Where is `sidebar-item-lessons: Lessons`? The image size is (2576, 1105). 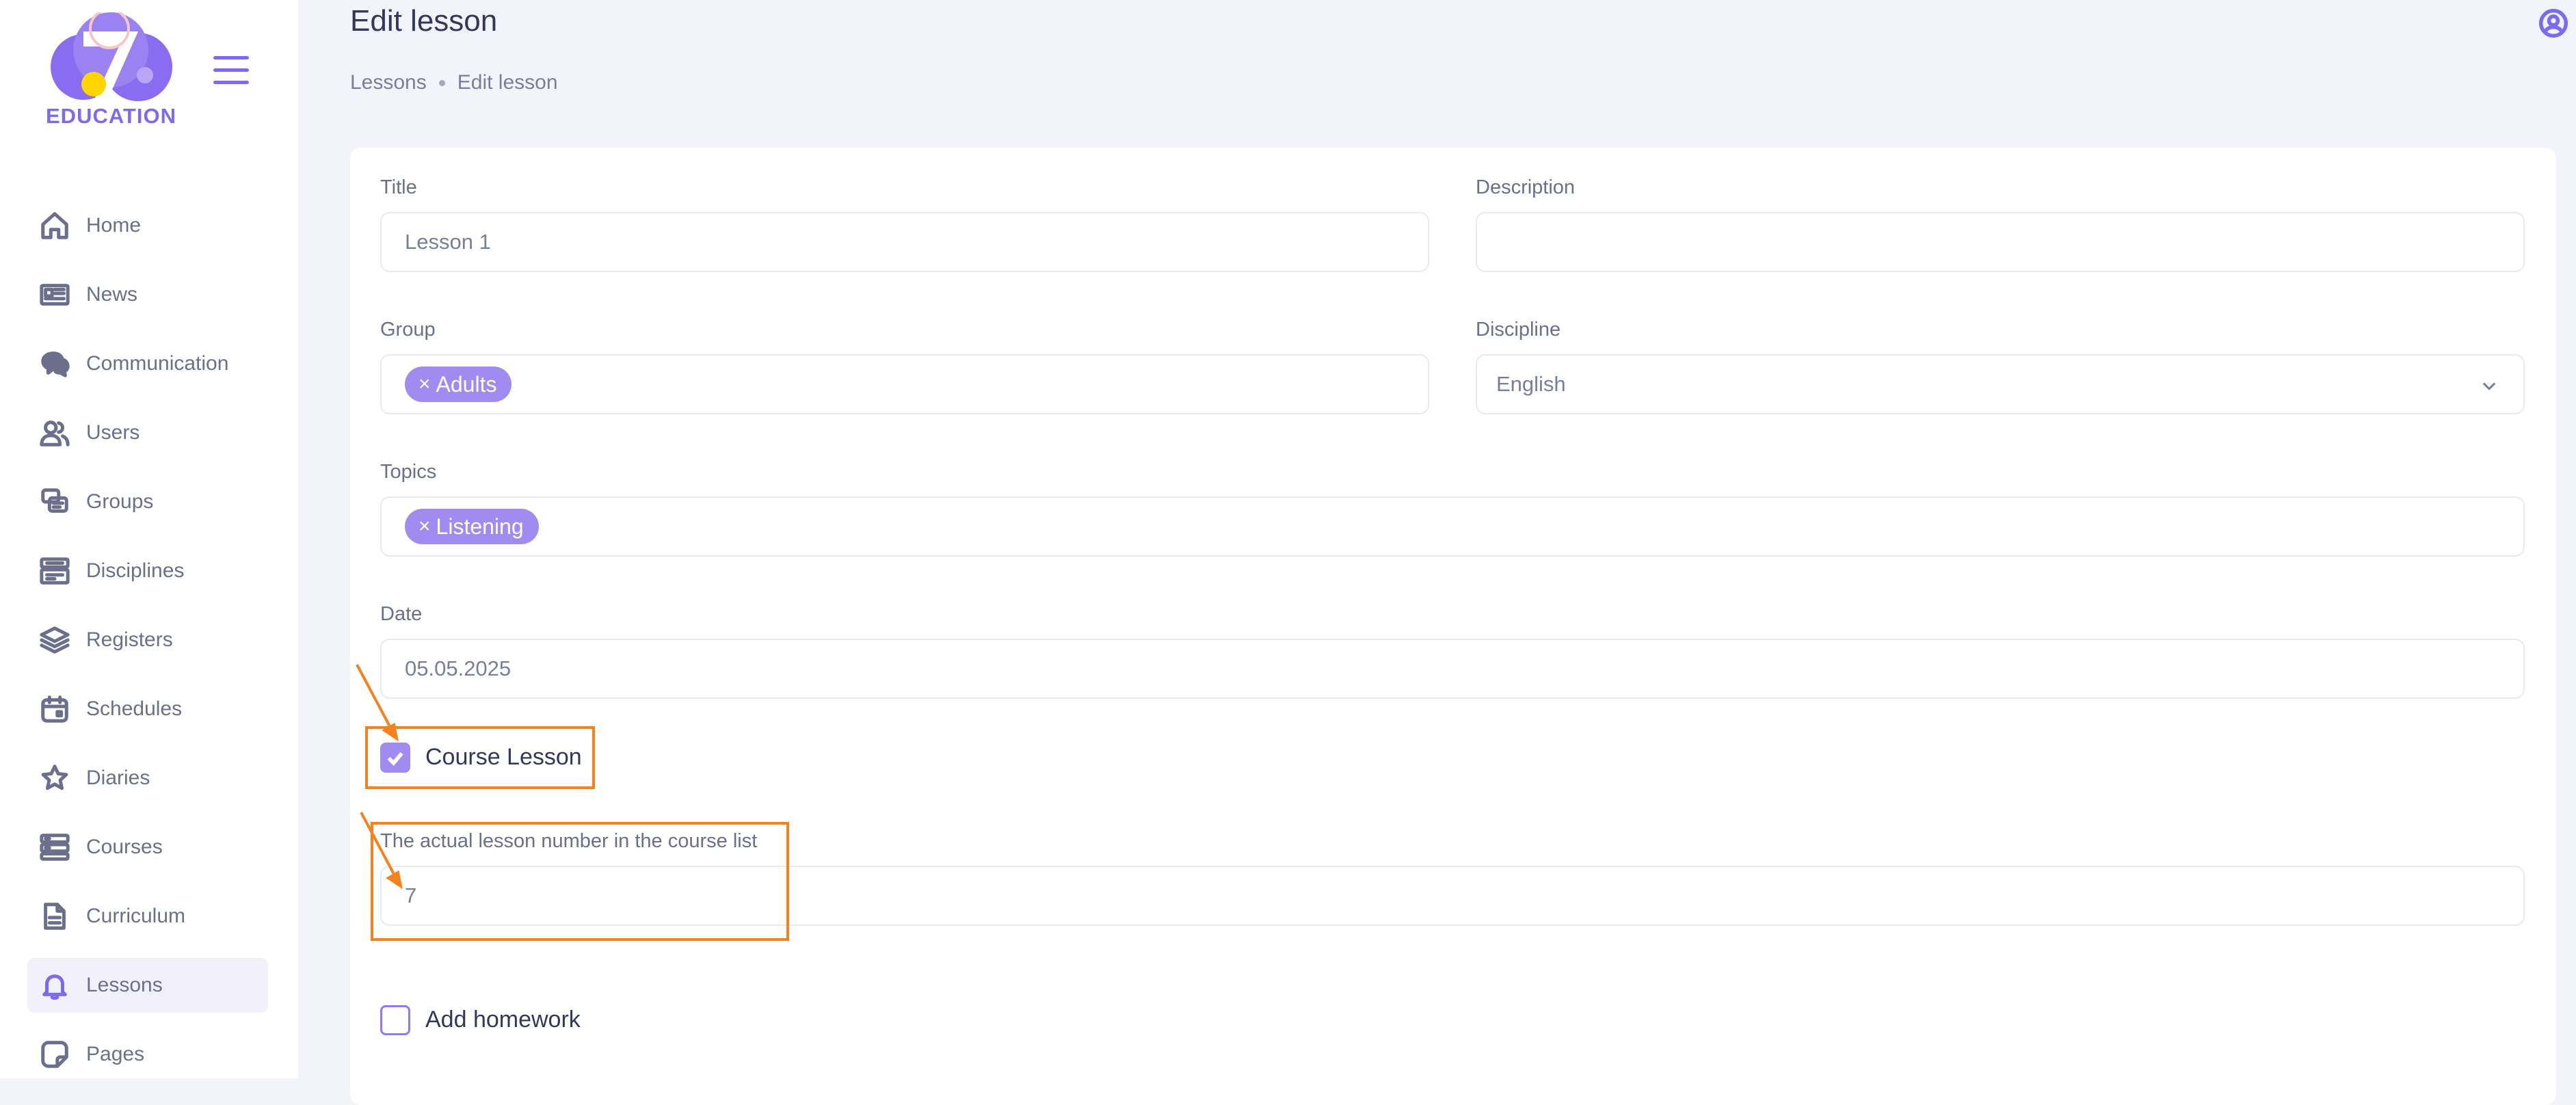 sidebar-item-lessons: Lessons is located at coordinates (147, 985).